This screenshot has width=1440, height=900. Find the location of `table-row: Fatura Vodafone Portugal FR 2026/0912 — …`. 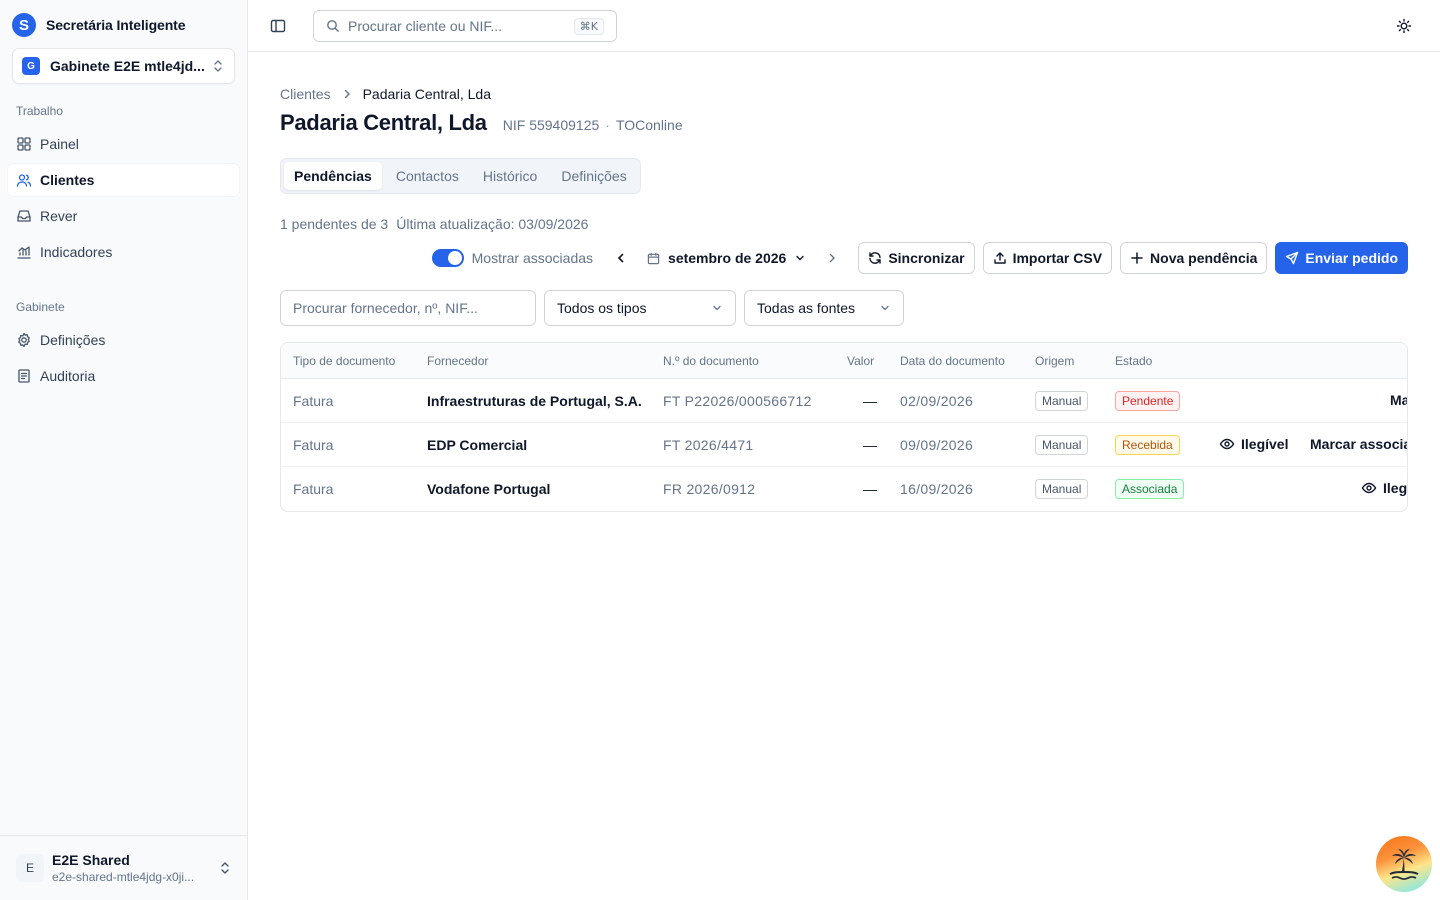

table-row: Fatura Vodafone Portugal FR 2026/0912 — … is located at coordinates (844, 489).